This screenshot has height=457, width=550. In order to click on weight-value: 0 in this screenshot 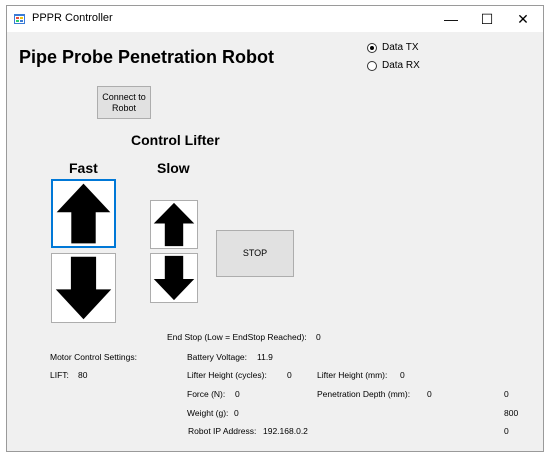, I will do `click(236, 413)`.